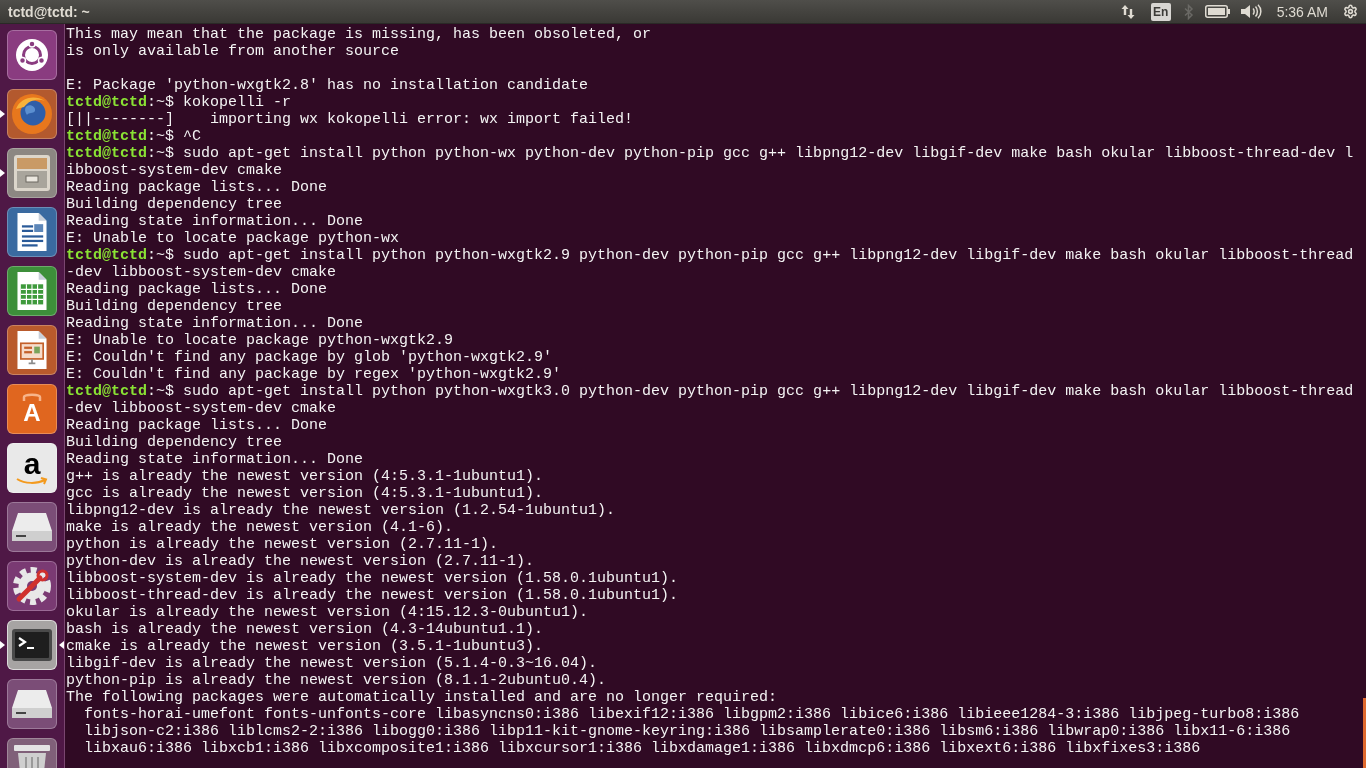  What do you see at coordinates (1350, 11) in the screenshot?
I see `settings-icon` at bounding box center [1350, 11].